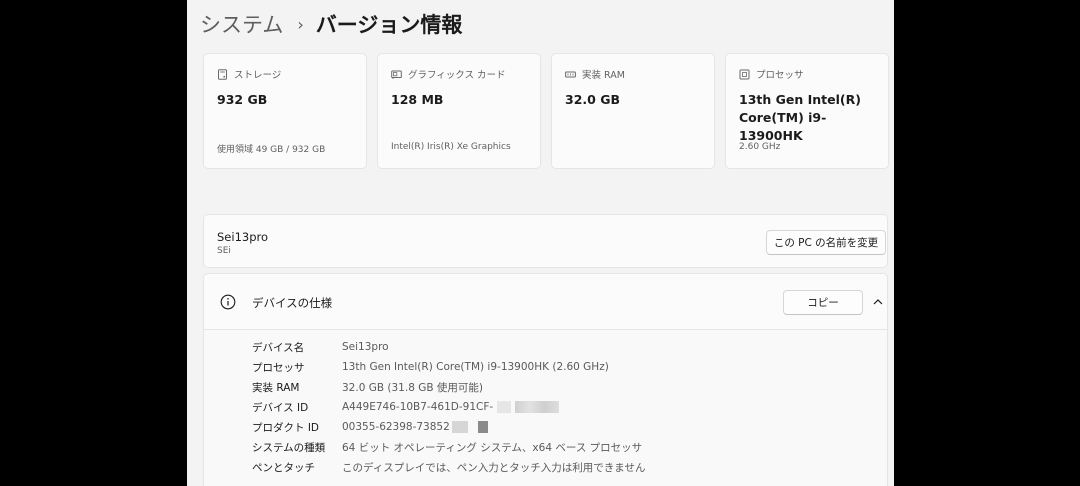 The image size is (1080, 486). I want to click on memory-icon, so click(570, 74).